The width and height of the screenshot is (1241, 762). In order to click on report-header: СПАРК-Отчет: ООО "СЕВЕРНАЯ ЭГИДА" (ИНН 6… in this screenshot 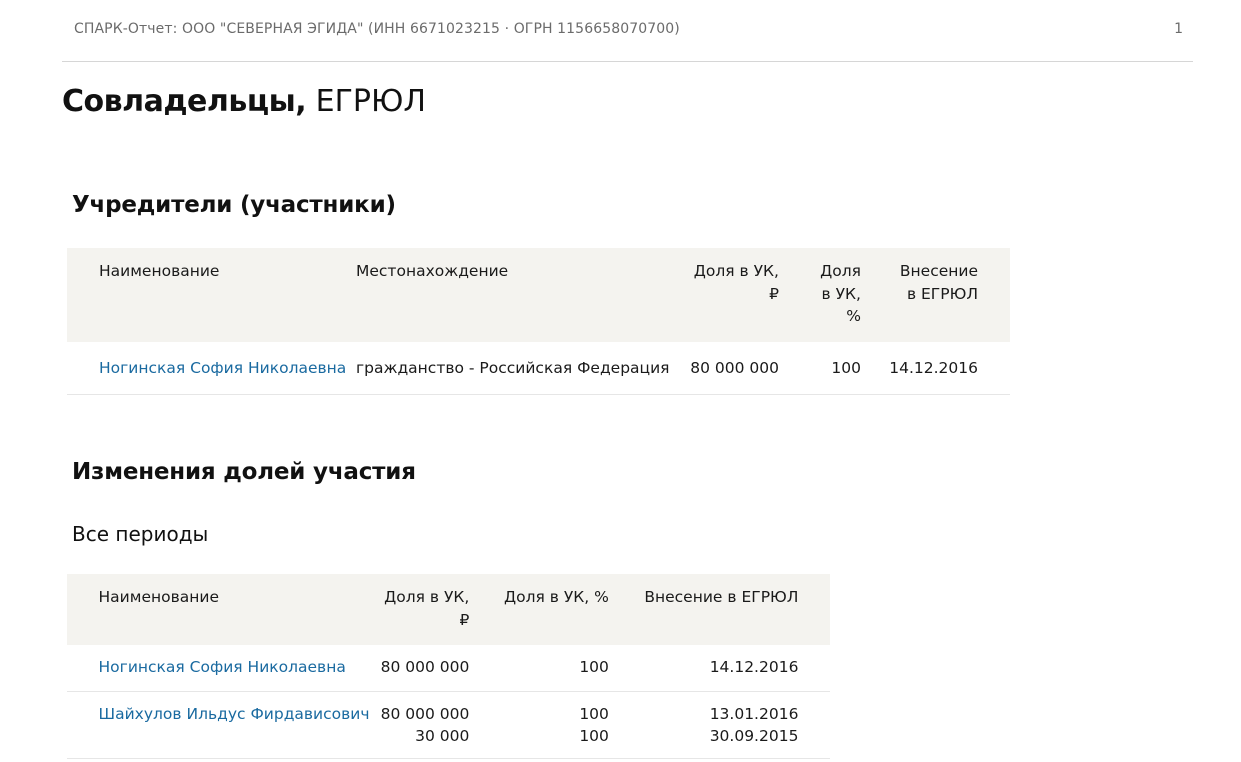, I will do `click(377, 29)`.